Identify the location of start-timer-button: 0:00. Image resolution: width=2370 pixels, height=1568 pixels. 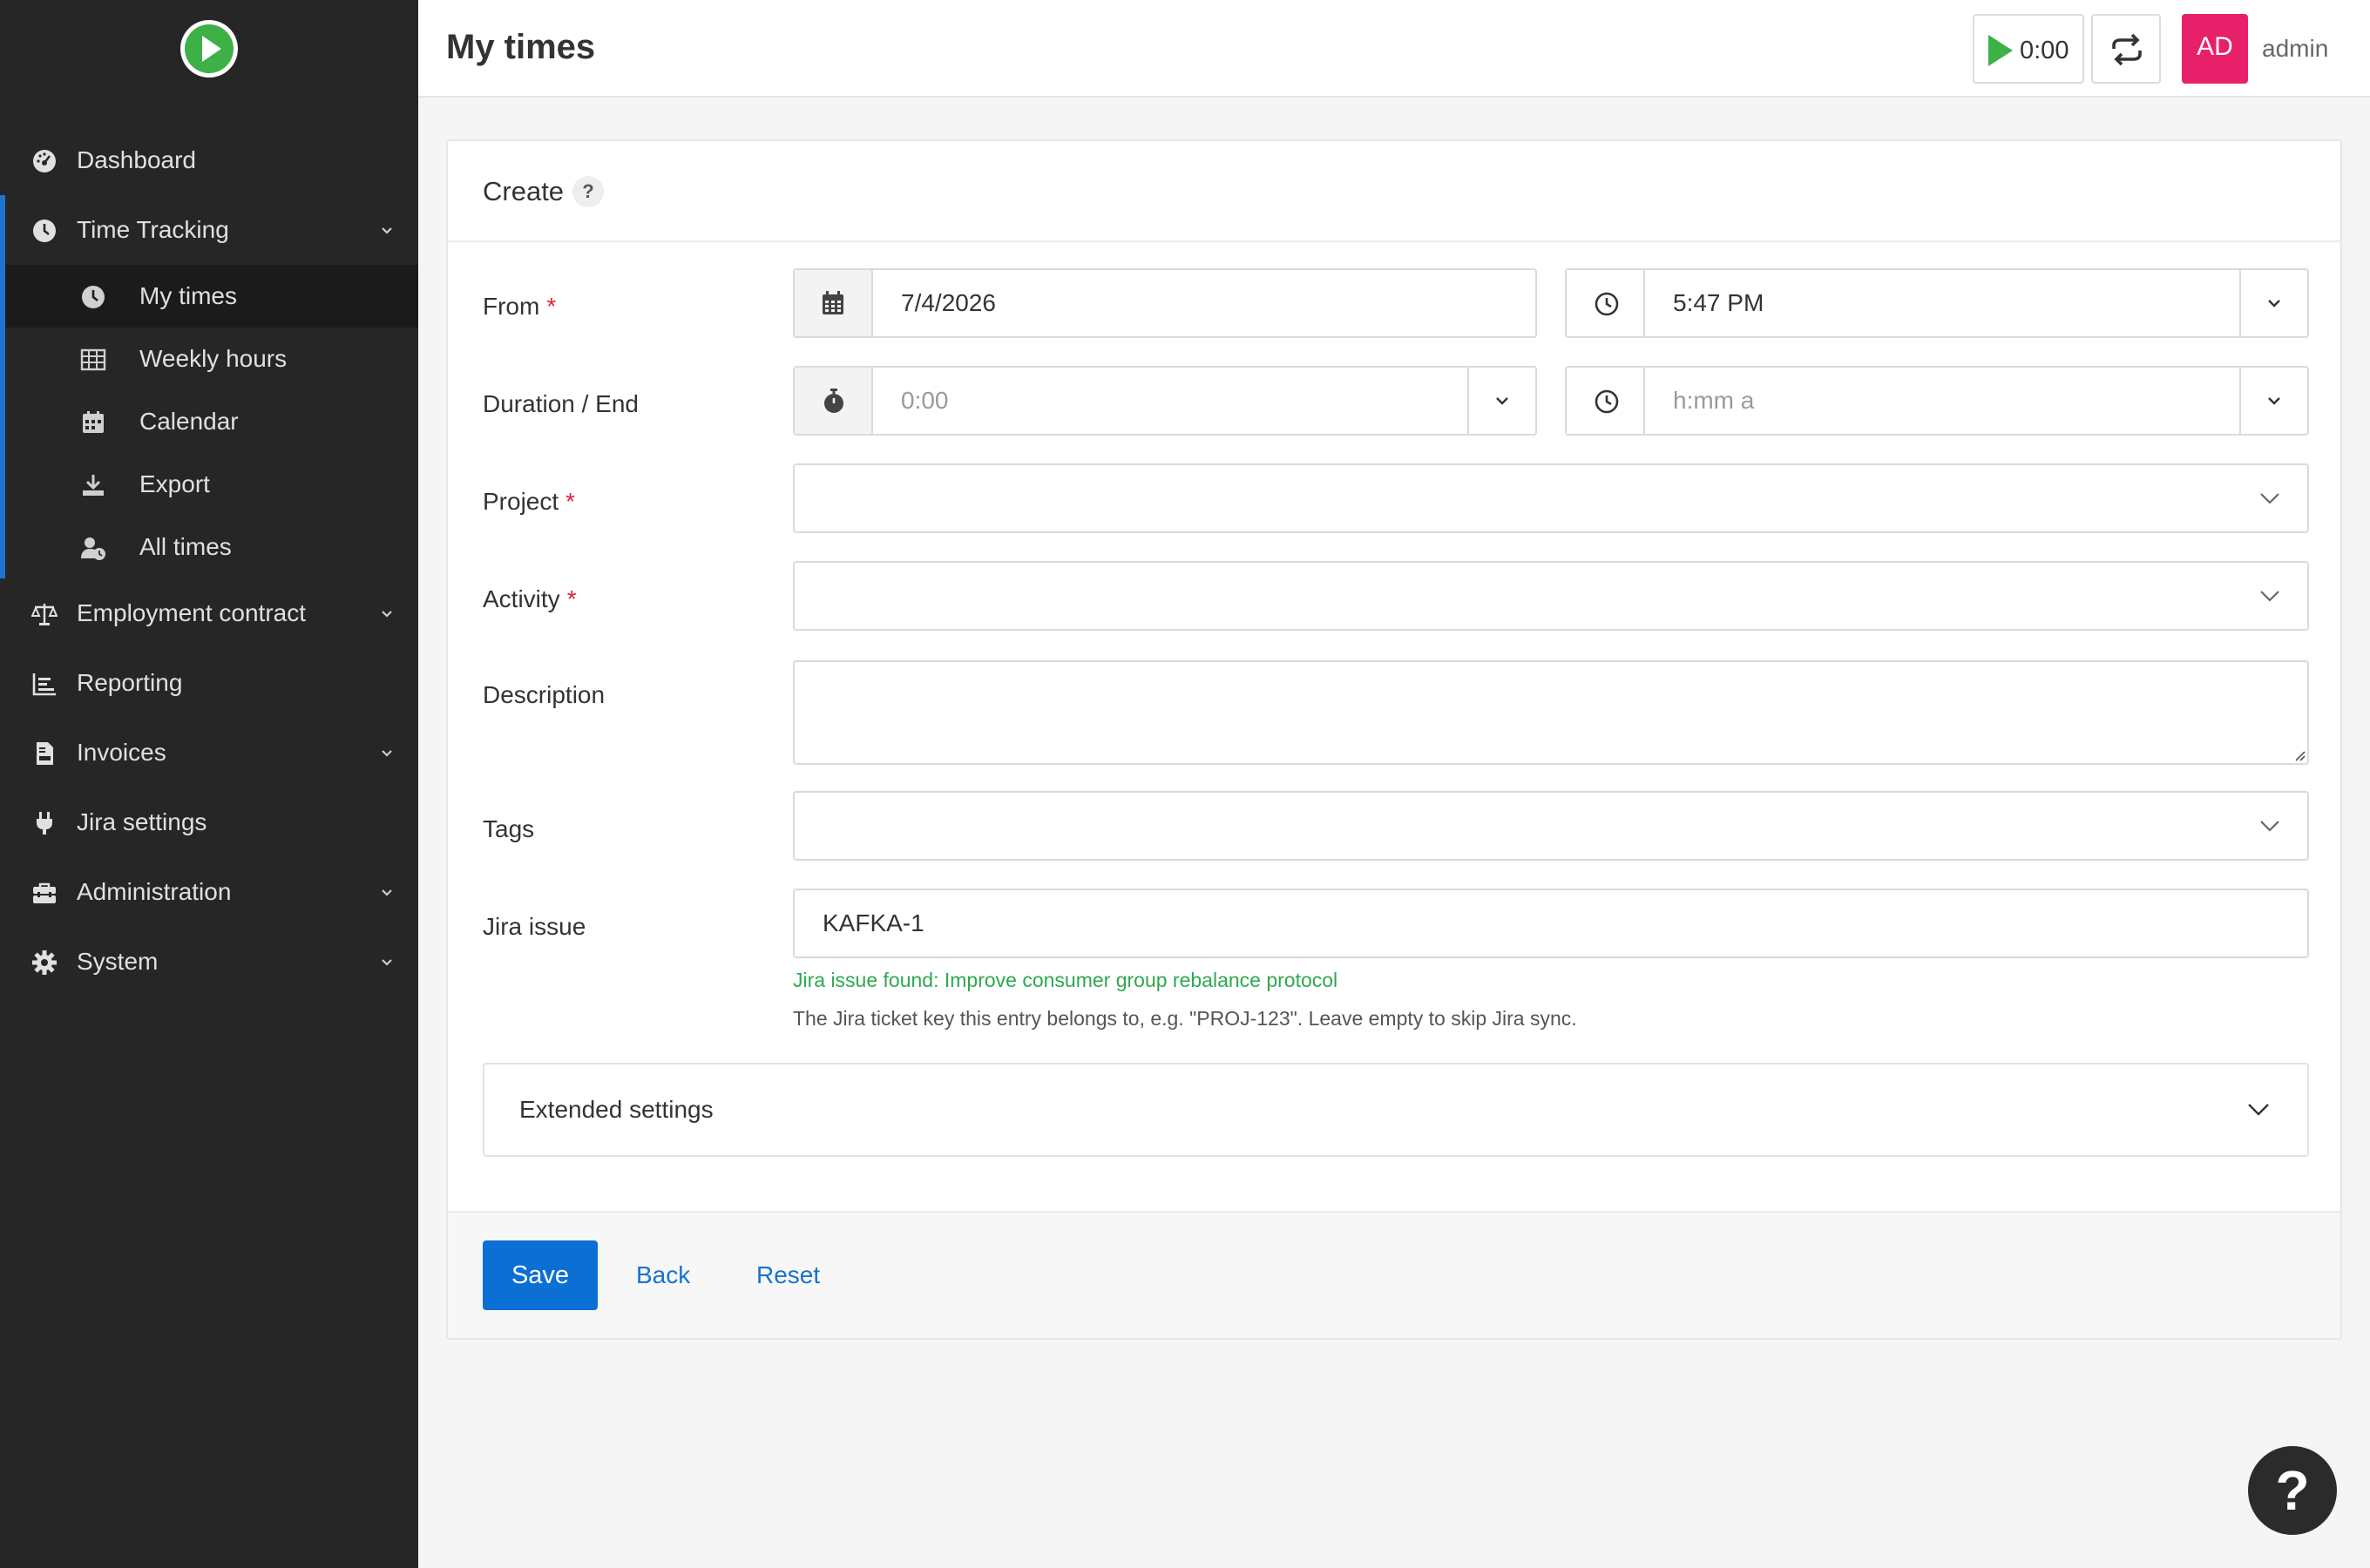
(2028, 49).